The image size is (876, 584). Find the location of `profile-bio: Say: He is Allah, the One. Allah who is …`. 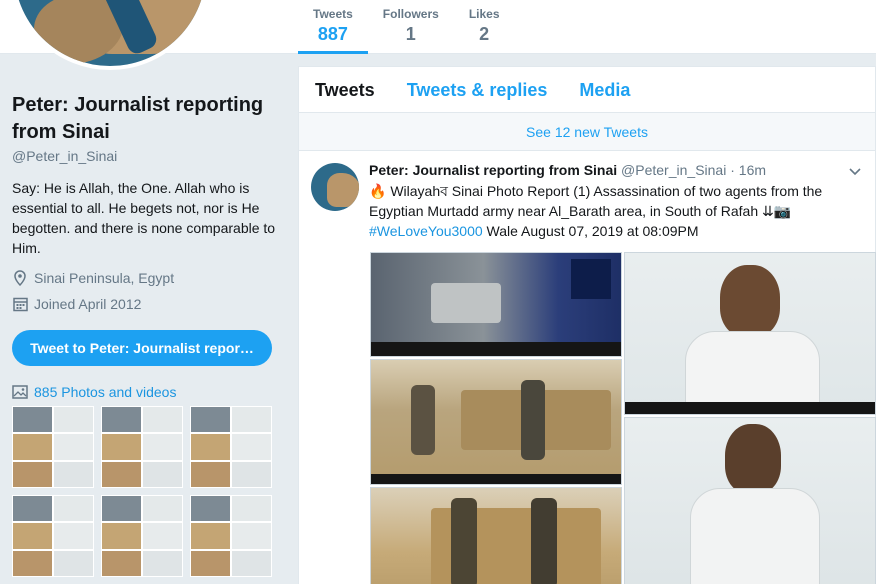

profile-bio: Say: He is Allah, the One. Allah who is … is located at coordinates (144, 218).